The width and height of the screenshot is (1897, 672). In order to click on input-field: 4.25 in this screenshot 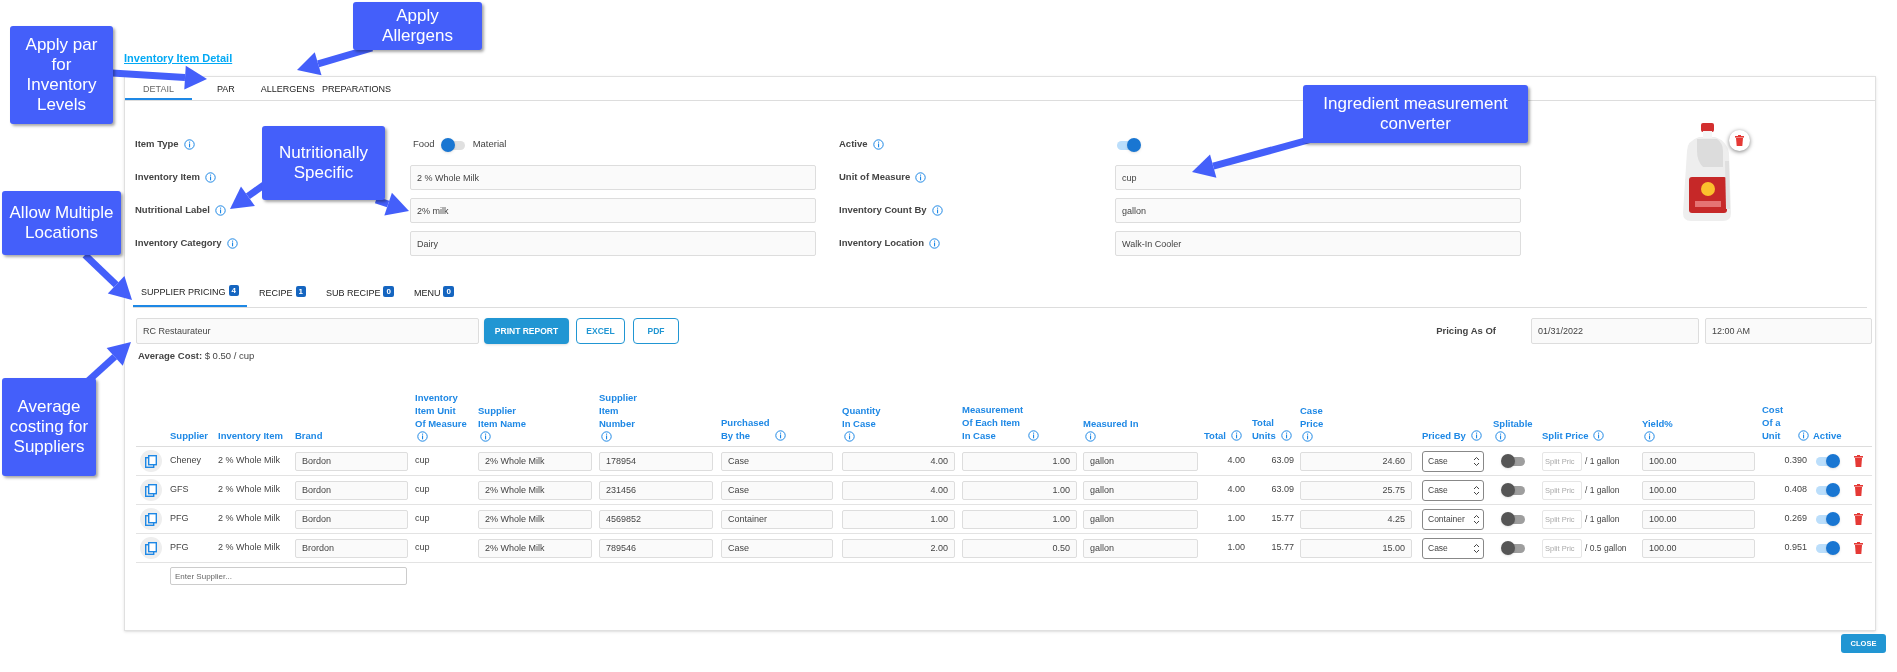, I will do `click(1356, 519)`.